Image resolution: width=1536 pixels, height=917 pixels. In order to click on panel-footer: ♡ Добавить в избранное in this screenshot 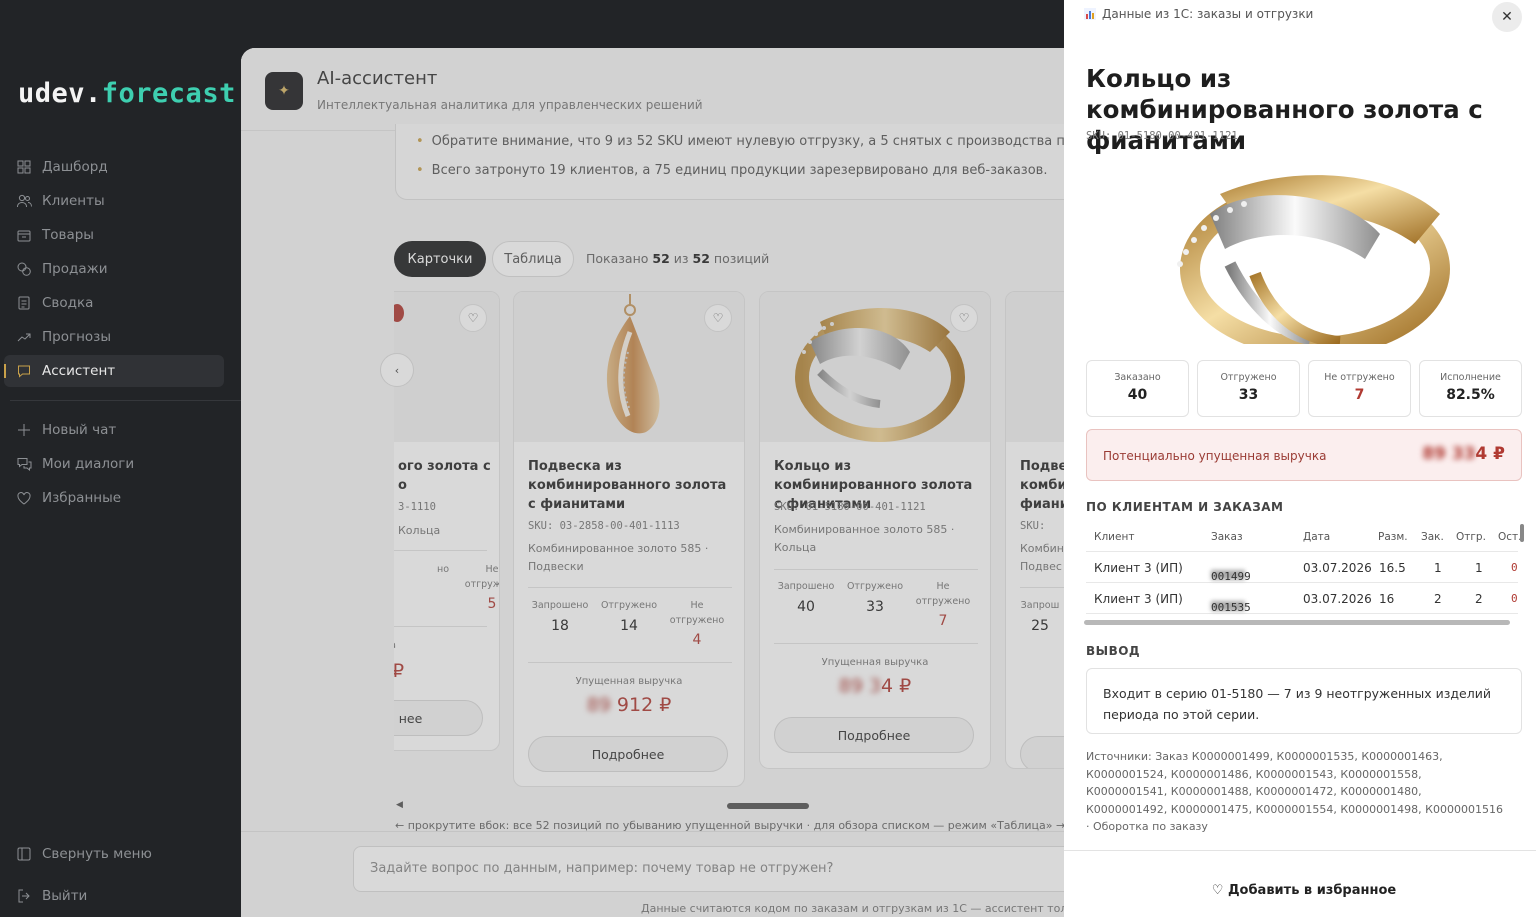, I will do `click(1300, 883)`.